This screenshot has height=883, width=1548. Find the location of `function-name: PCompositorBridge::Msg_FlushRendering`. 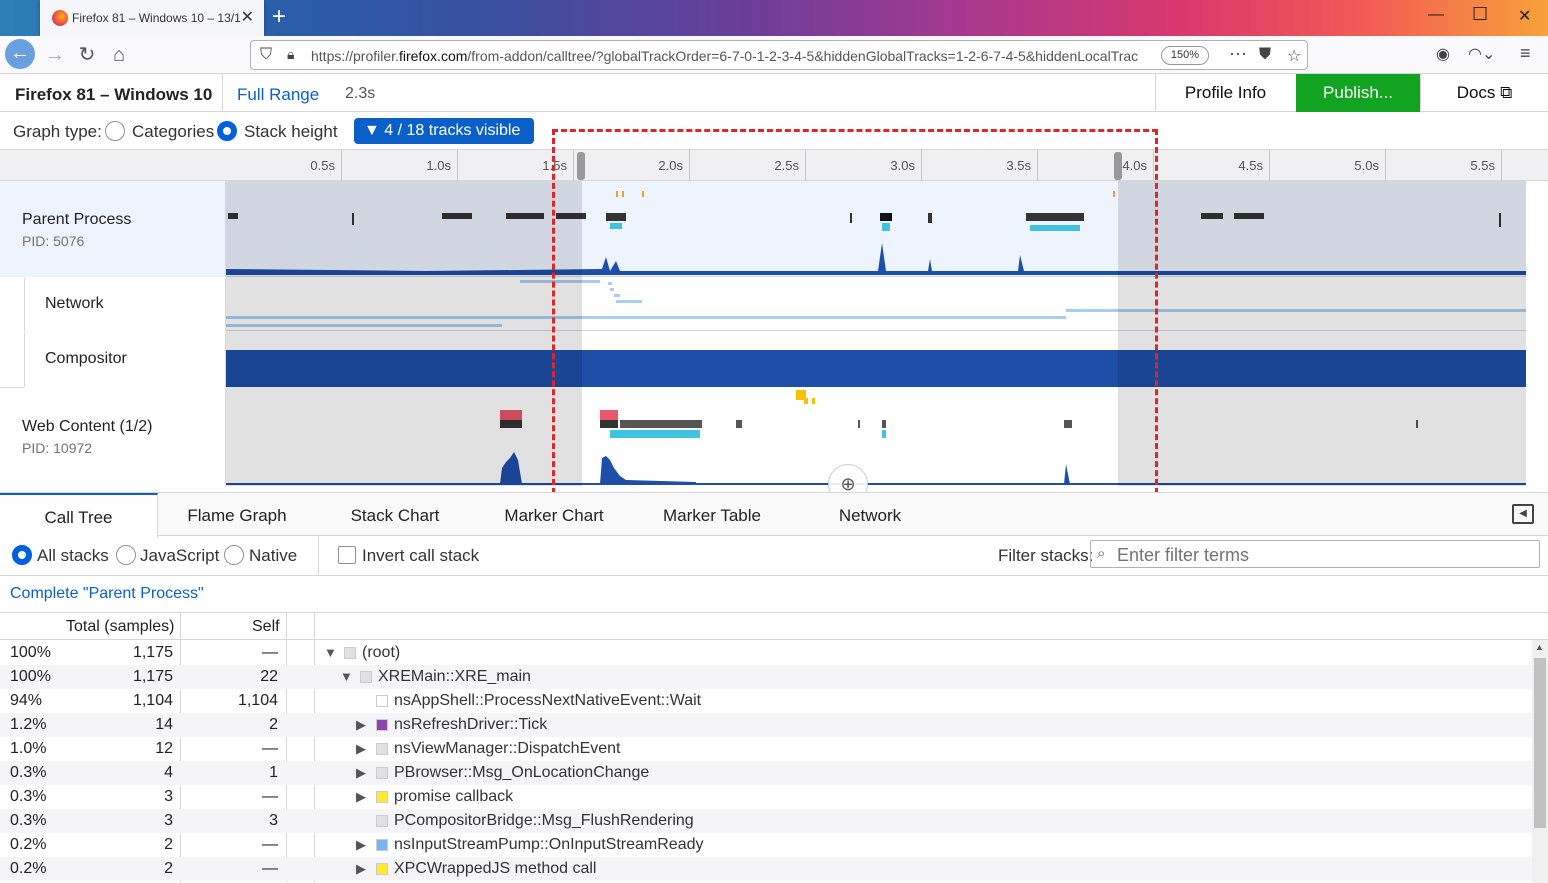

function-name: PCompositorBridge::Msg_FlushRendering is located at coordinates (544, 820).